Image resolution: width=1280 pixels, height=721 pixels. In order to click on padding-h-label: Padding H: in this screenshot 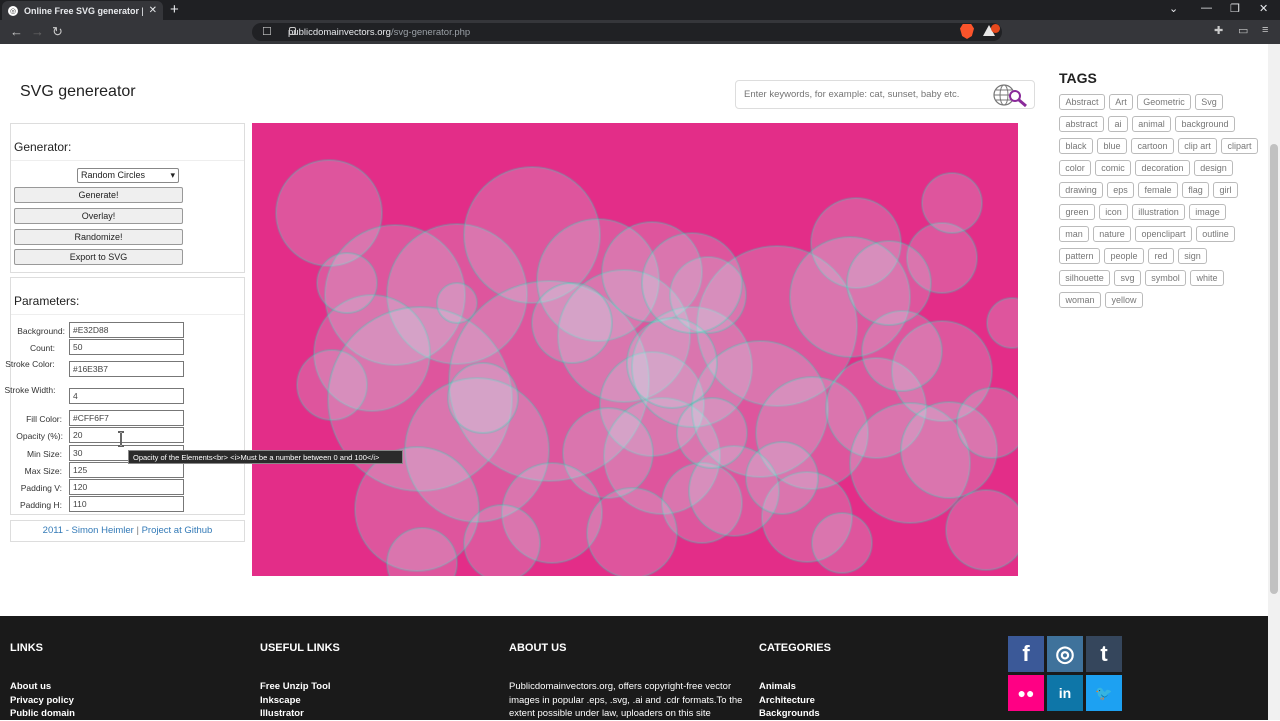, I will do `click(40, 505)`.